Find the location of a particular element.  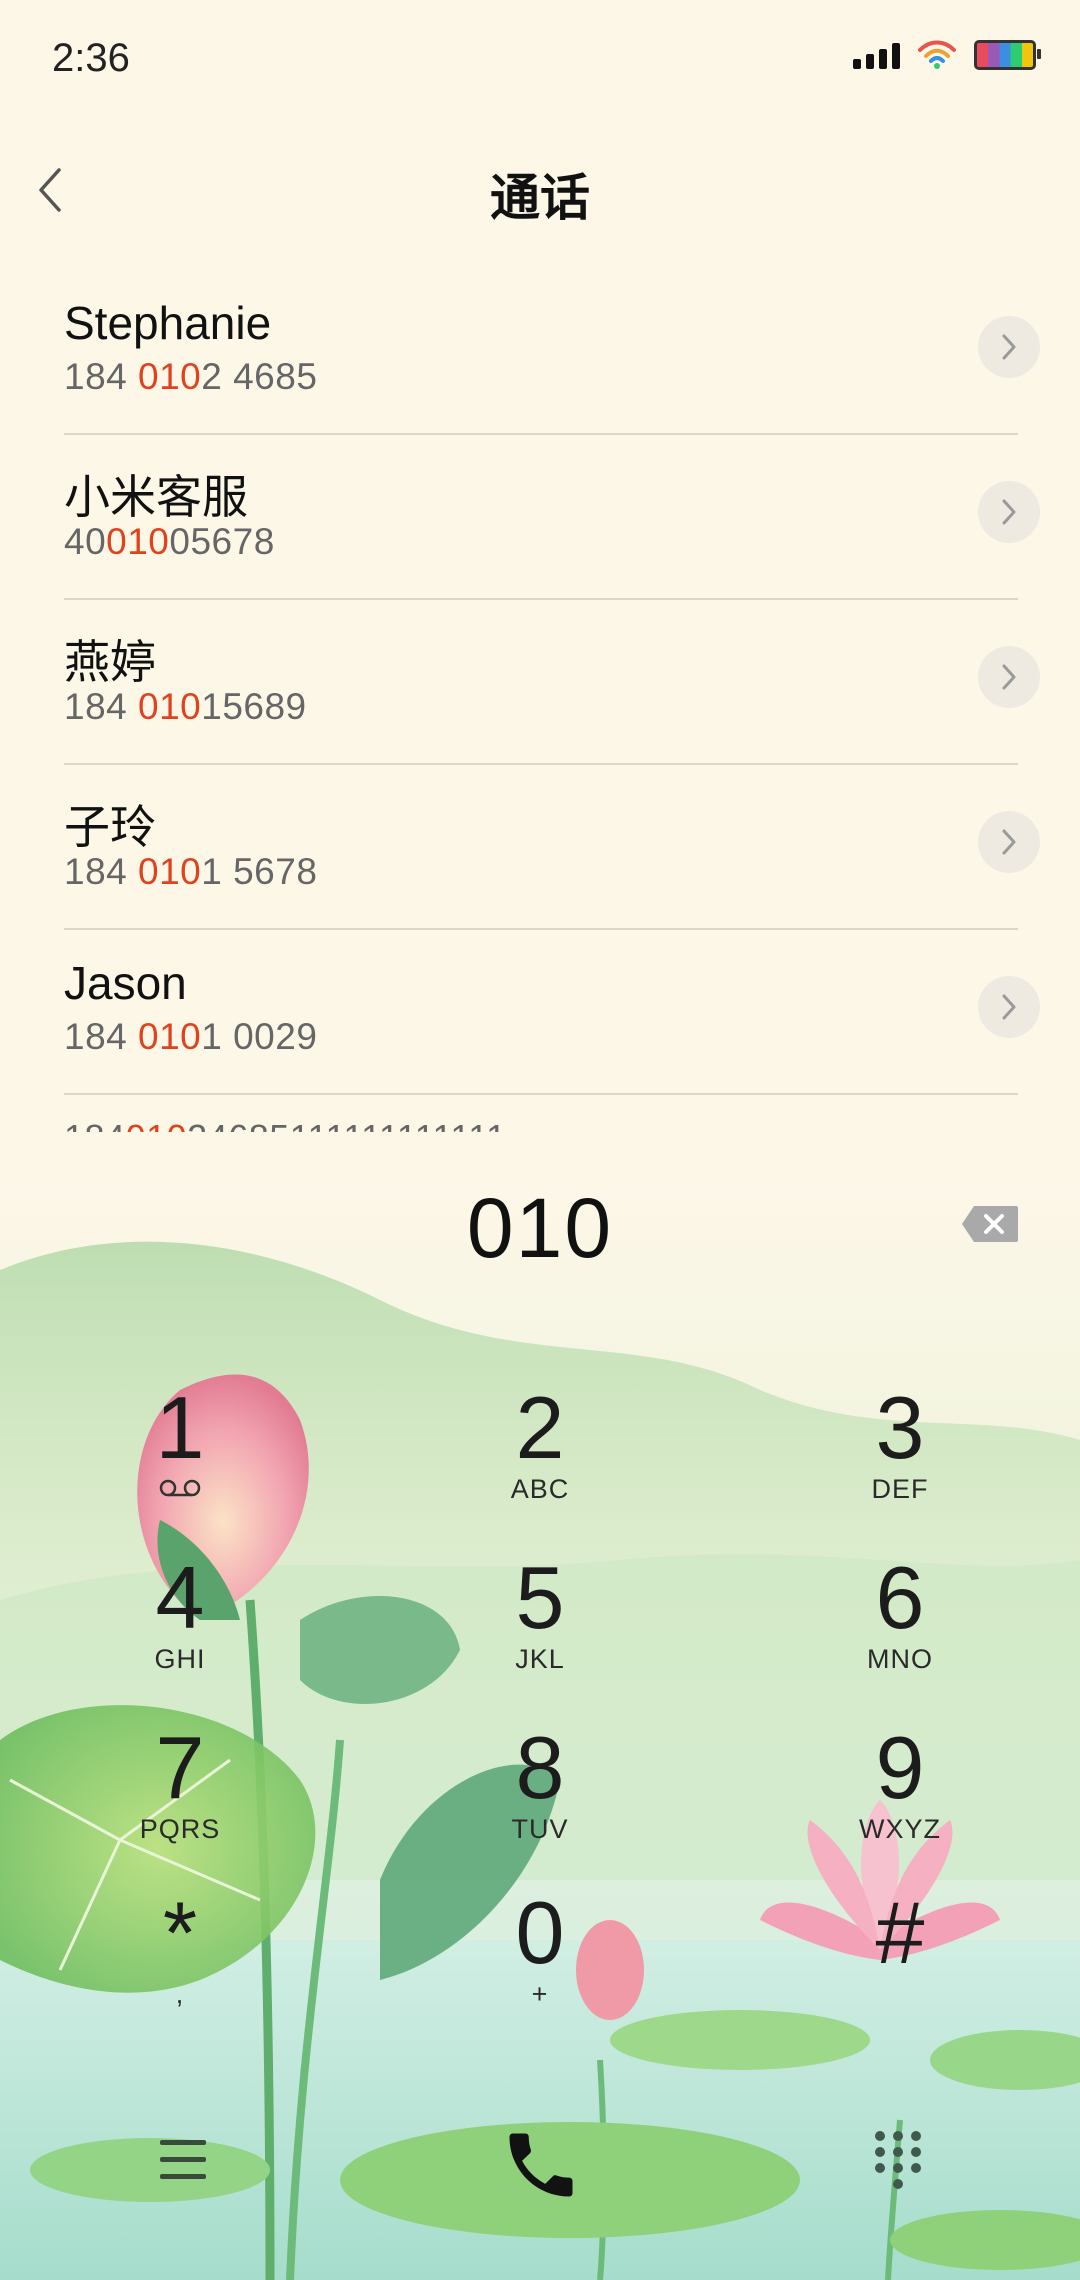

key-0: 0 + is located at coordinates (540, 1965).